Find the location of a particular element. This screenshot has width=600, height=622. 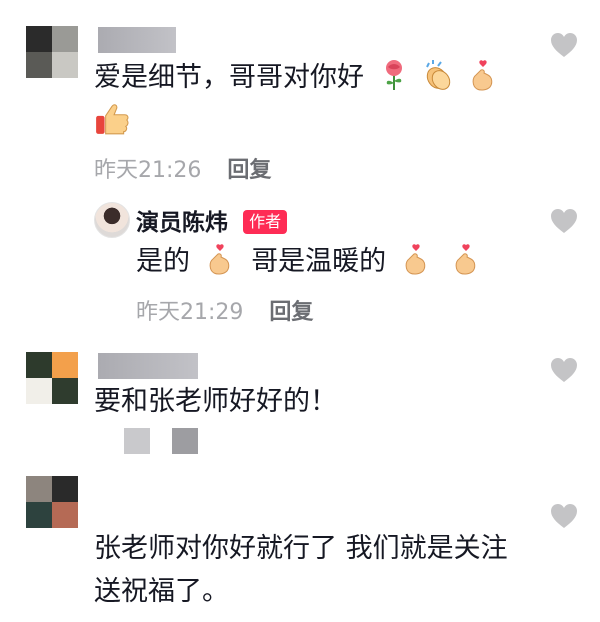

comment-text: 爱是细节，哥哥对你好 is located at coordinates (296, 77).